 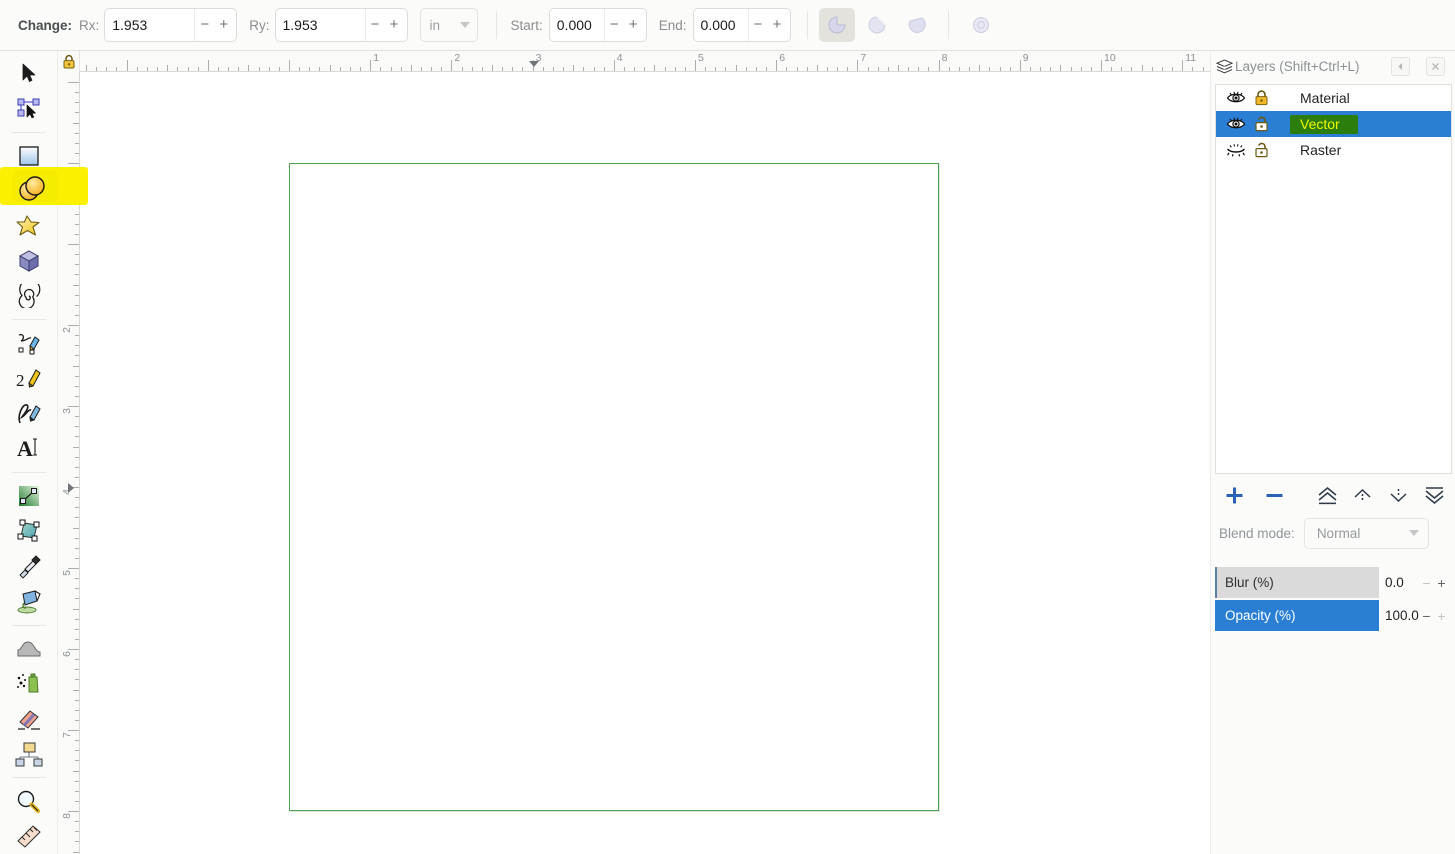 I want to click on layer-name: Material, so click(x=1317, y=98).